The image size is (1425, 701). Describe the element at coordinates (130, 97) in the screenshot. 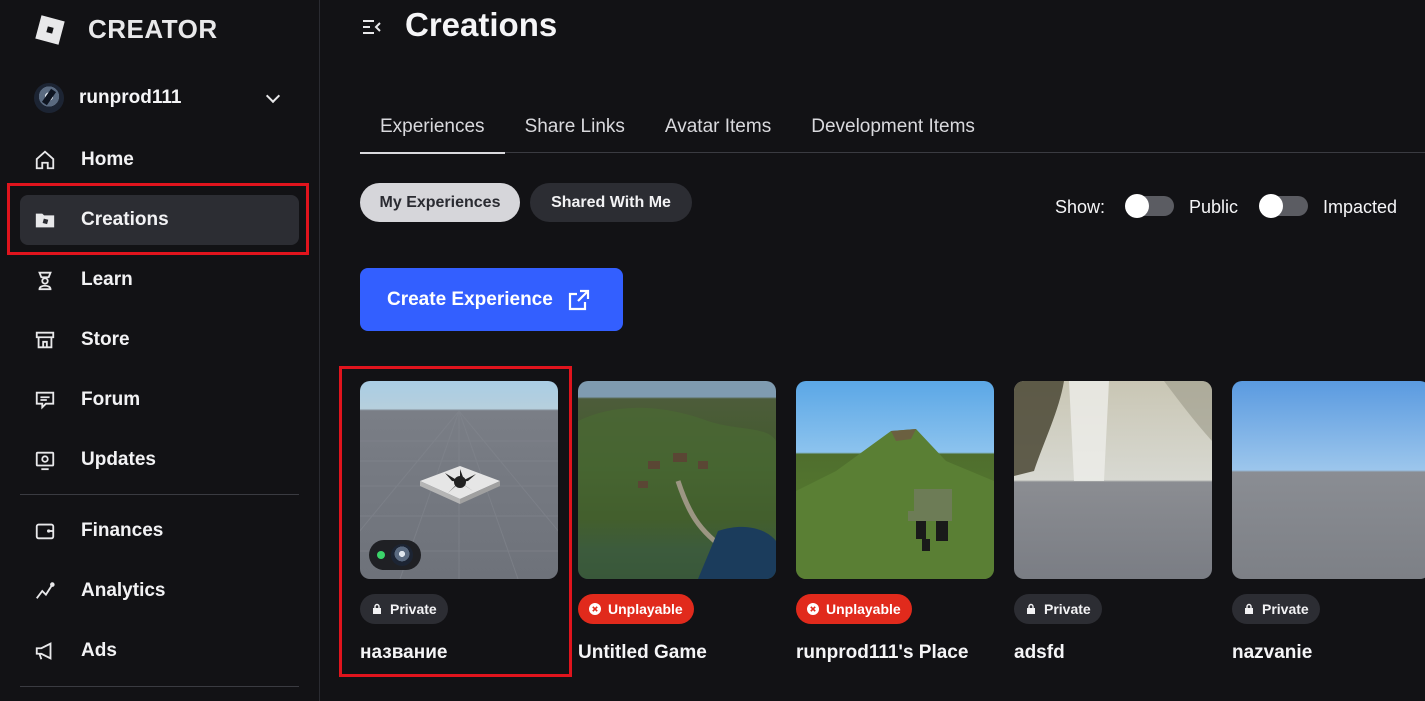

I see `account-name: runprod111` at that location.